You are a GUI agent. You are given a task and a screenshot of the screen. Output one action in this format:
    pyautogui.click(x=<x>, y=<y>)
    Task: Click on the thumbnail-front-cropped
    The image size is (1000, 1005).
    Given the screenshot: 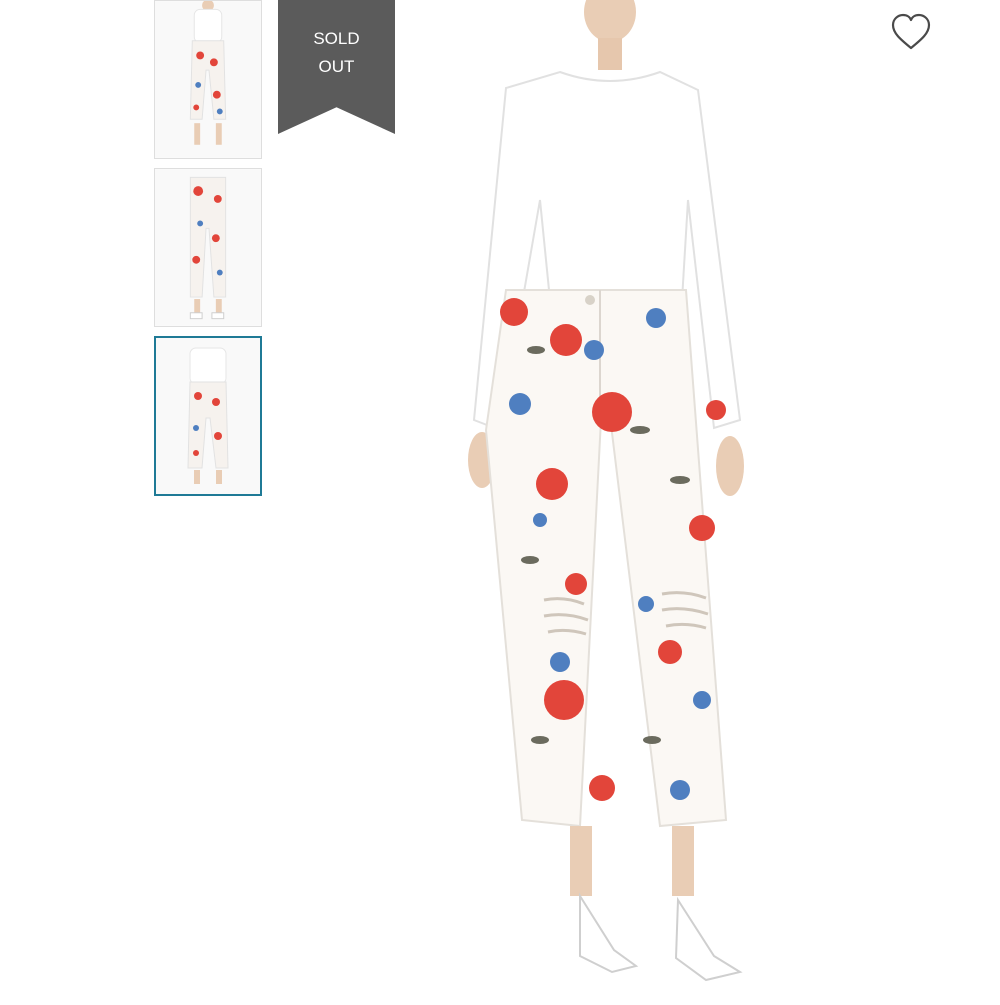 What is the action you would take?
    pyautogui.click(x=208, y=416)
    